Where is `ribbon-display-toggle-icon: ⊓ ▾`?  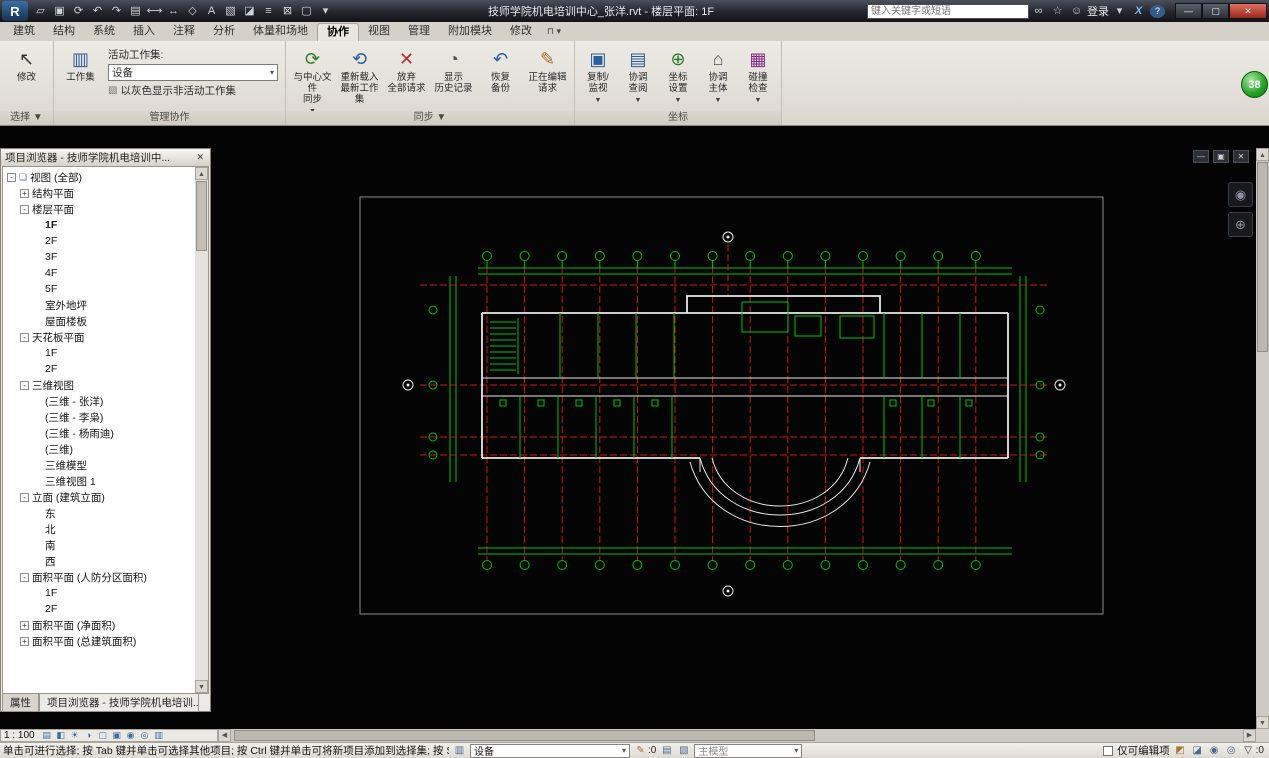 ribbon-display-toggle-icon: ⊓ ▾ is located at coordinates (554, 32).